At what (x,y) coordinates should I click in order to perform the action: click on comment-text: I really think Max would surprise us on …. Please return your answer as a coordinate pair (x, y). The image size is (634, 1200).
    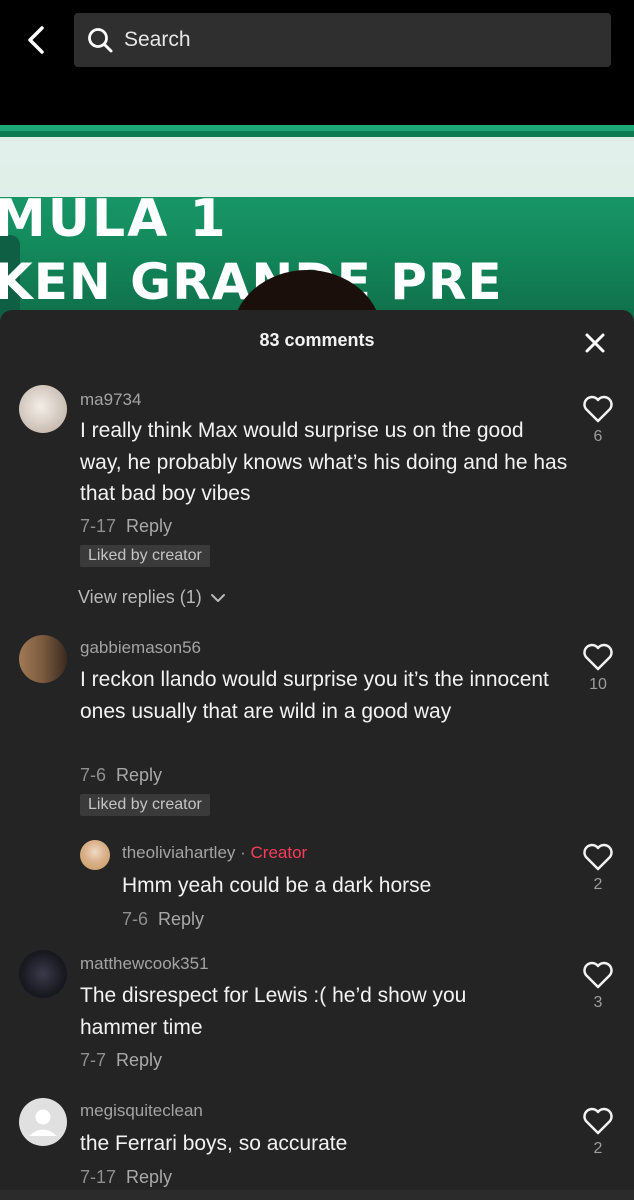
    Looking at the image, I should click on (324, 462).